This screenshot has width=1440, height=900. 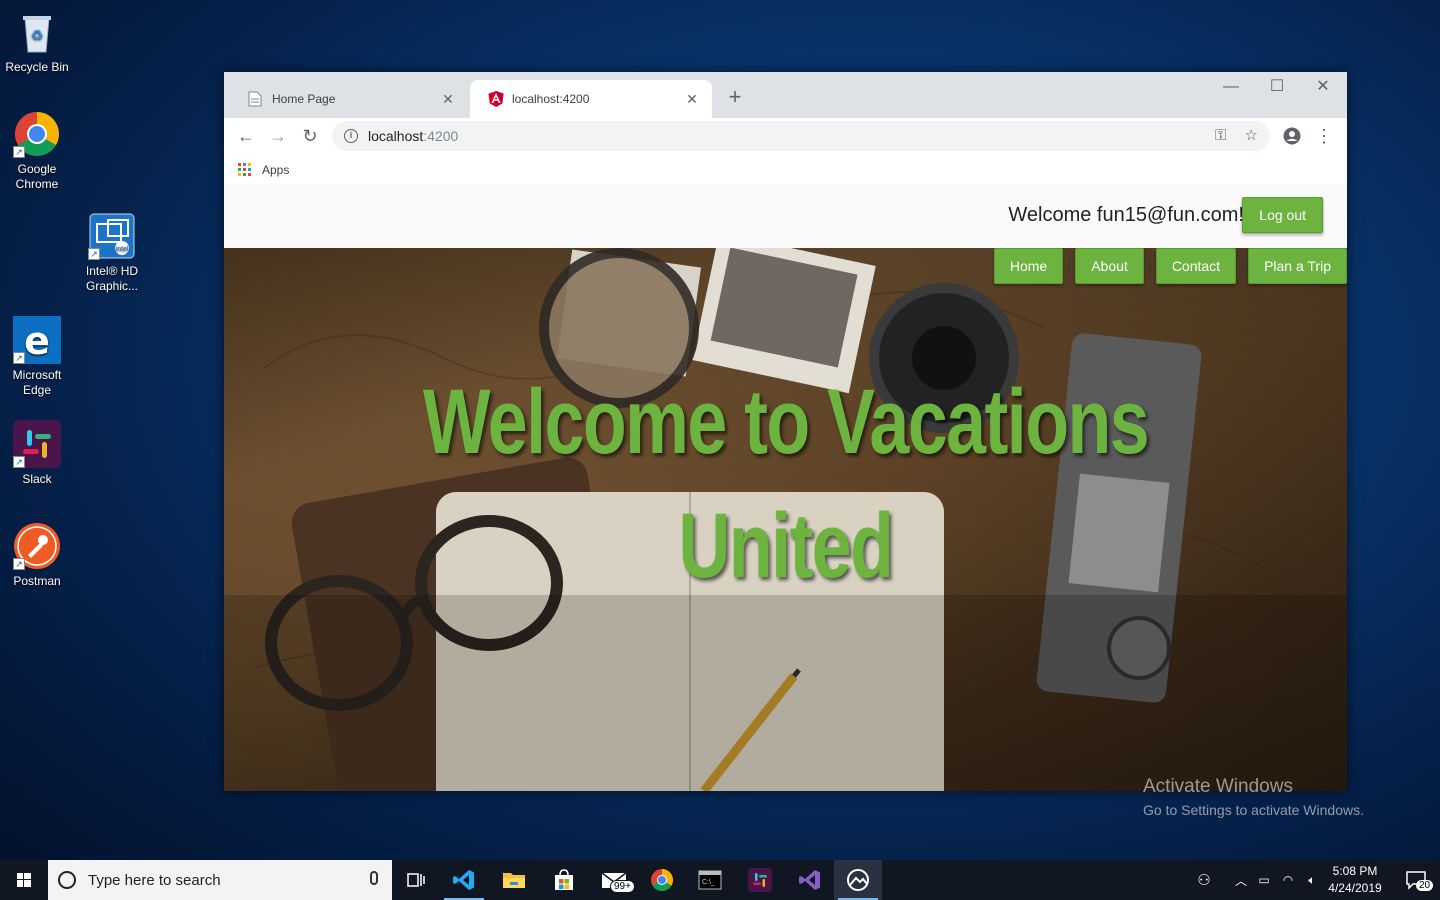 I want to click on back-arrow-icon: ←, so click(x=246, y=136).